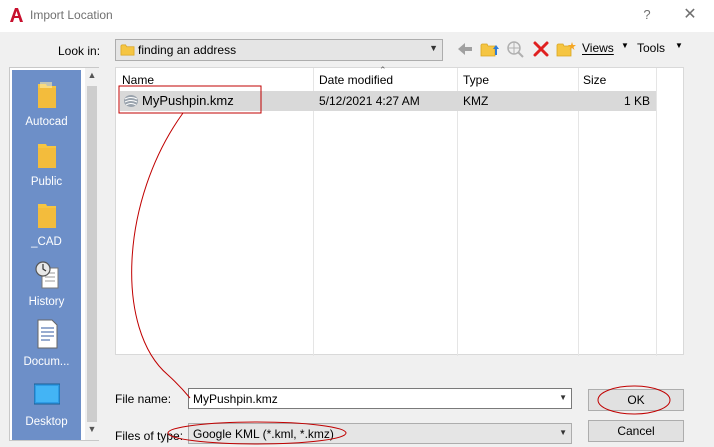  What do you see at coordinates (380, 433) in the screenshot?
I see `file-type-dropdown: Google KML (*.kml, *.kmz) ▼` at bounding box center [380, 433].